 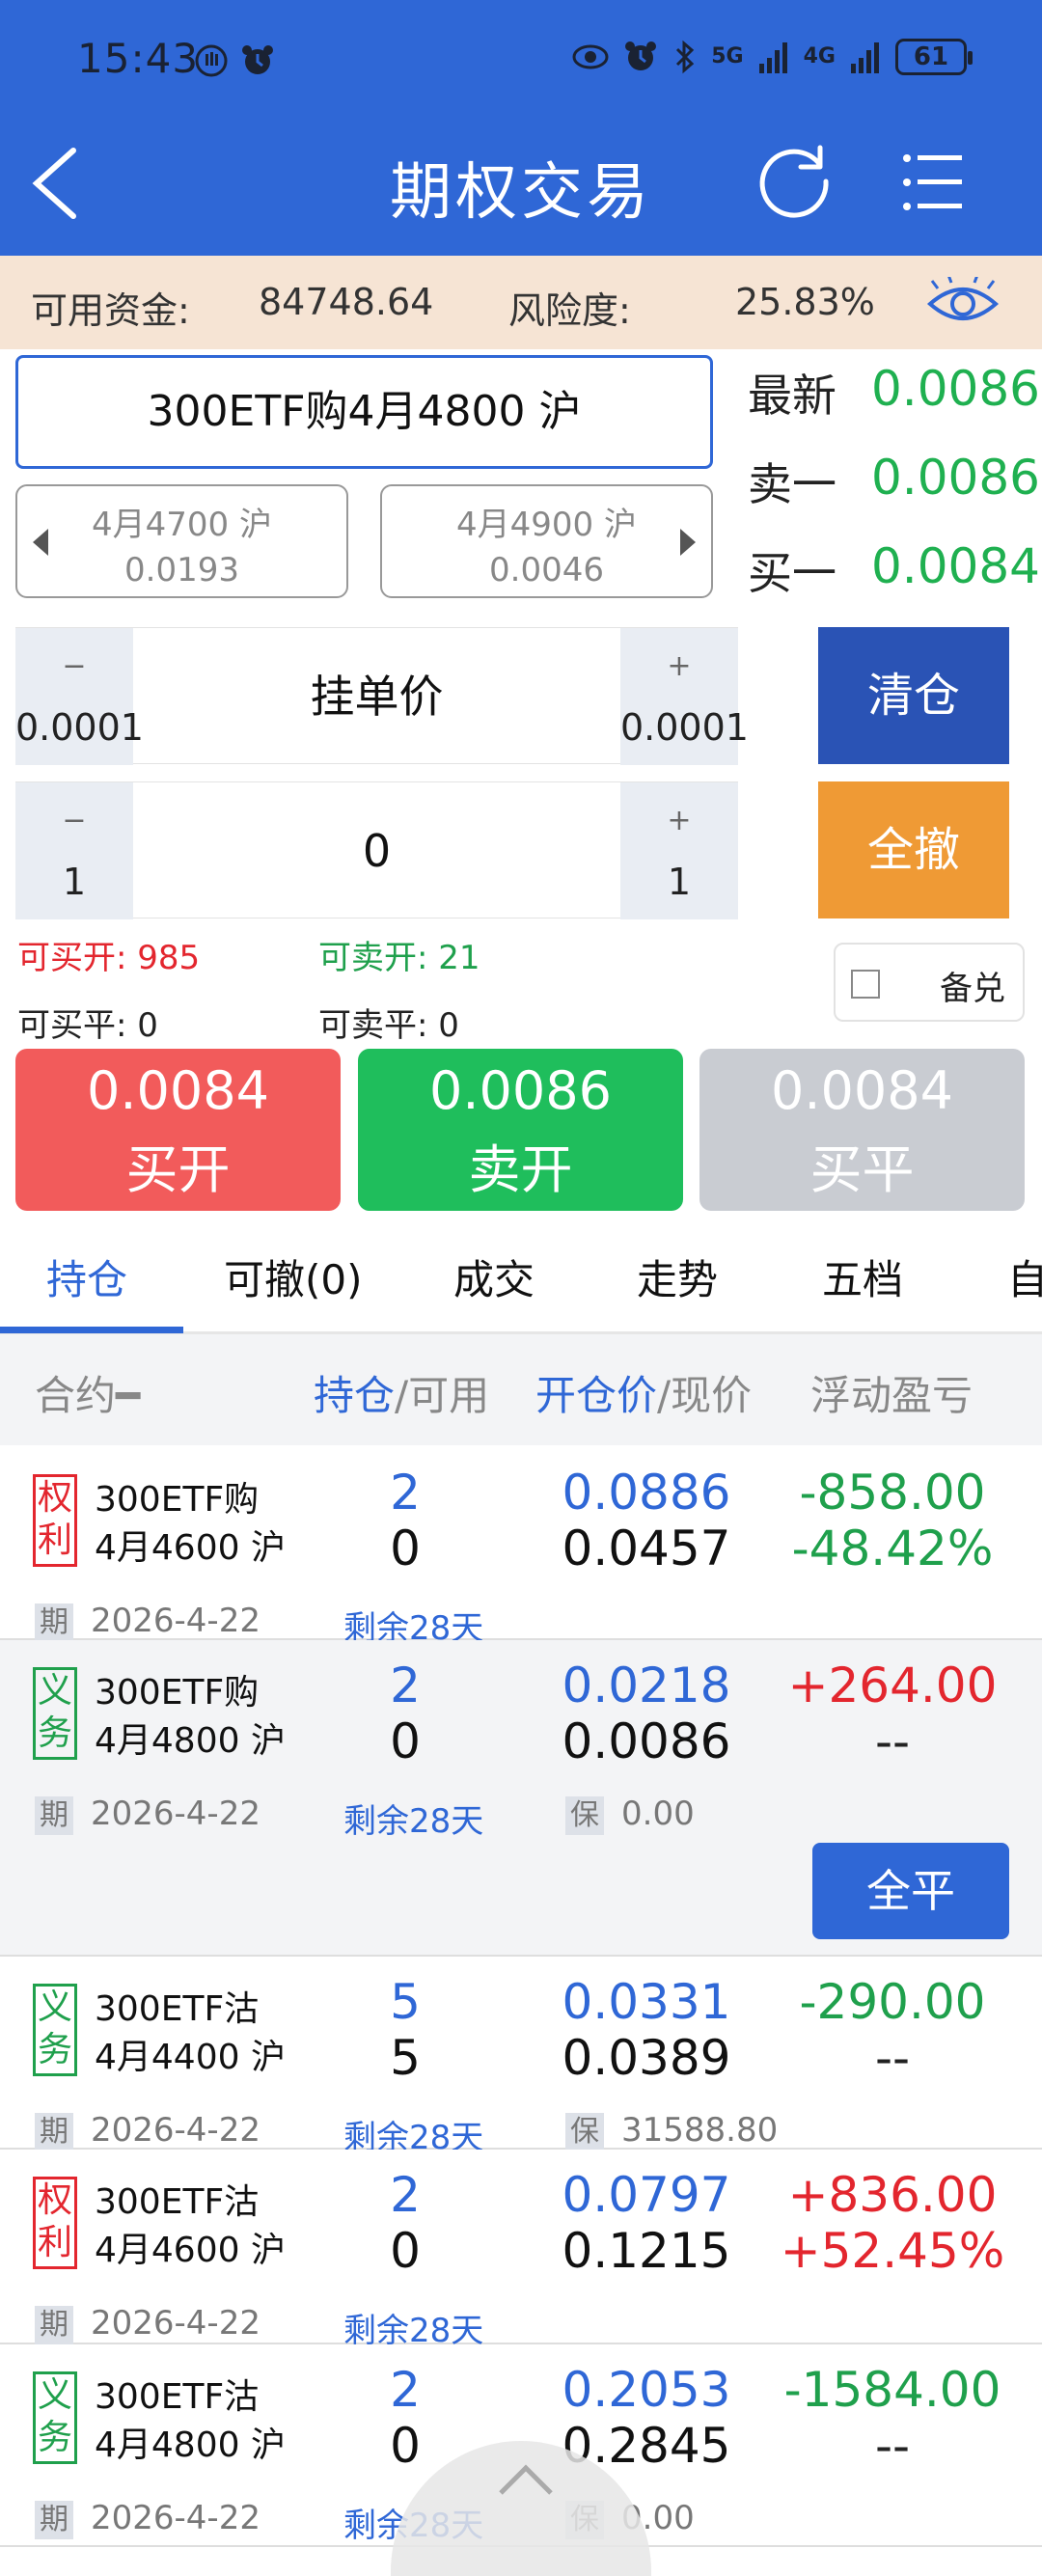 What do you see at coordinates (190, 1524) in the screenshot?
I see `contract-name: 300ETF购 4月4600 沪` at bounding box center [190, 1524].